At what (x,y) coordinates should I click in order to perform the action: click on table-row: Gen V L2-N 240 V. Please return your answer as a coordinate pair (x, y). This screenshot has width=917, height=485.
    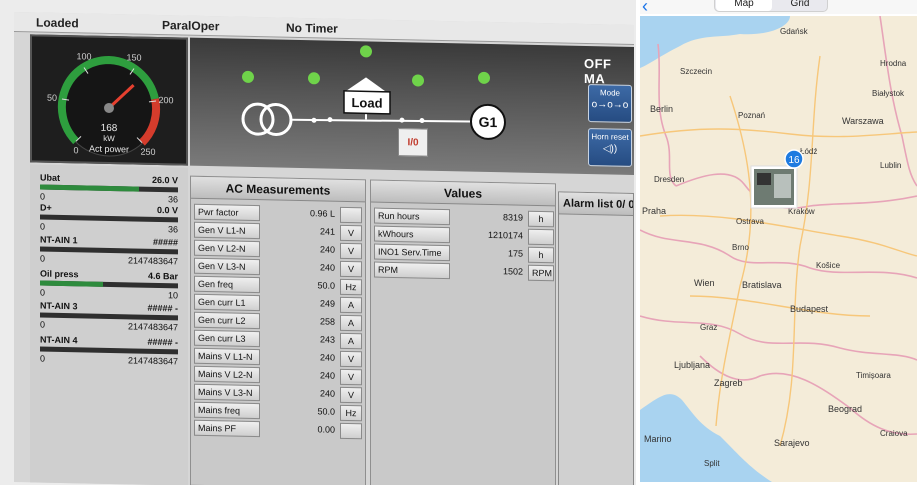
    Looking at the image, I should click on (278, 250).